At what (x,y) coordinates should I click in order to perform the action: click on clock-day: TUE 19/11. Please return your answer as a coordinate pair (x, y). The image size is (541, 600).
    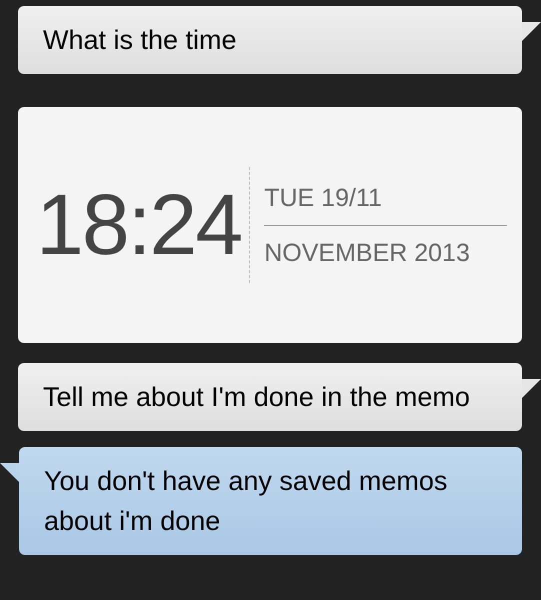
    Looking at the image, I should click on (385, 204).